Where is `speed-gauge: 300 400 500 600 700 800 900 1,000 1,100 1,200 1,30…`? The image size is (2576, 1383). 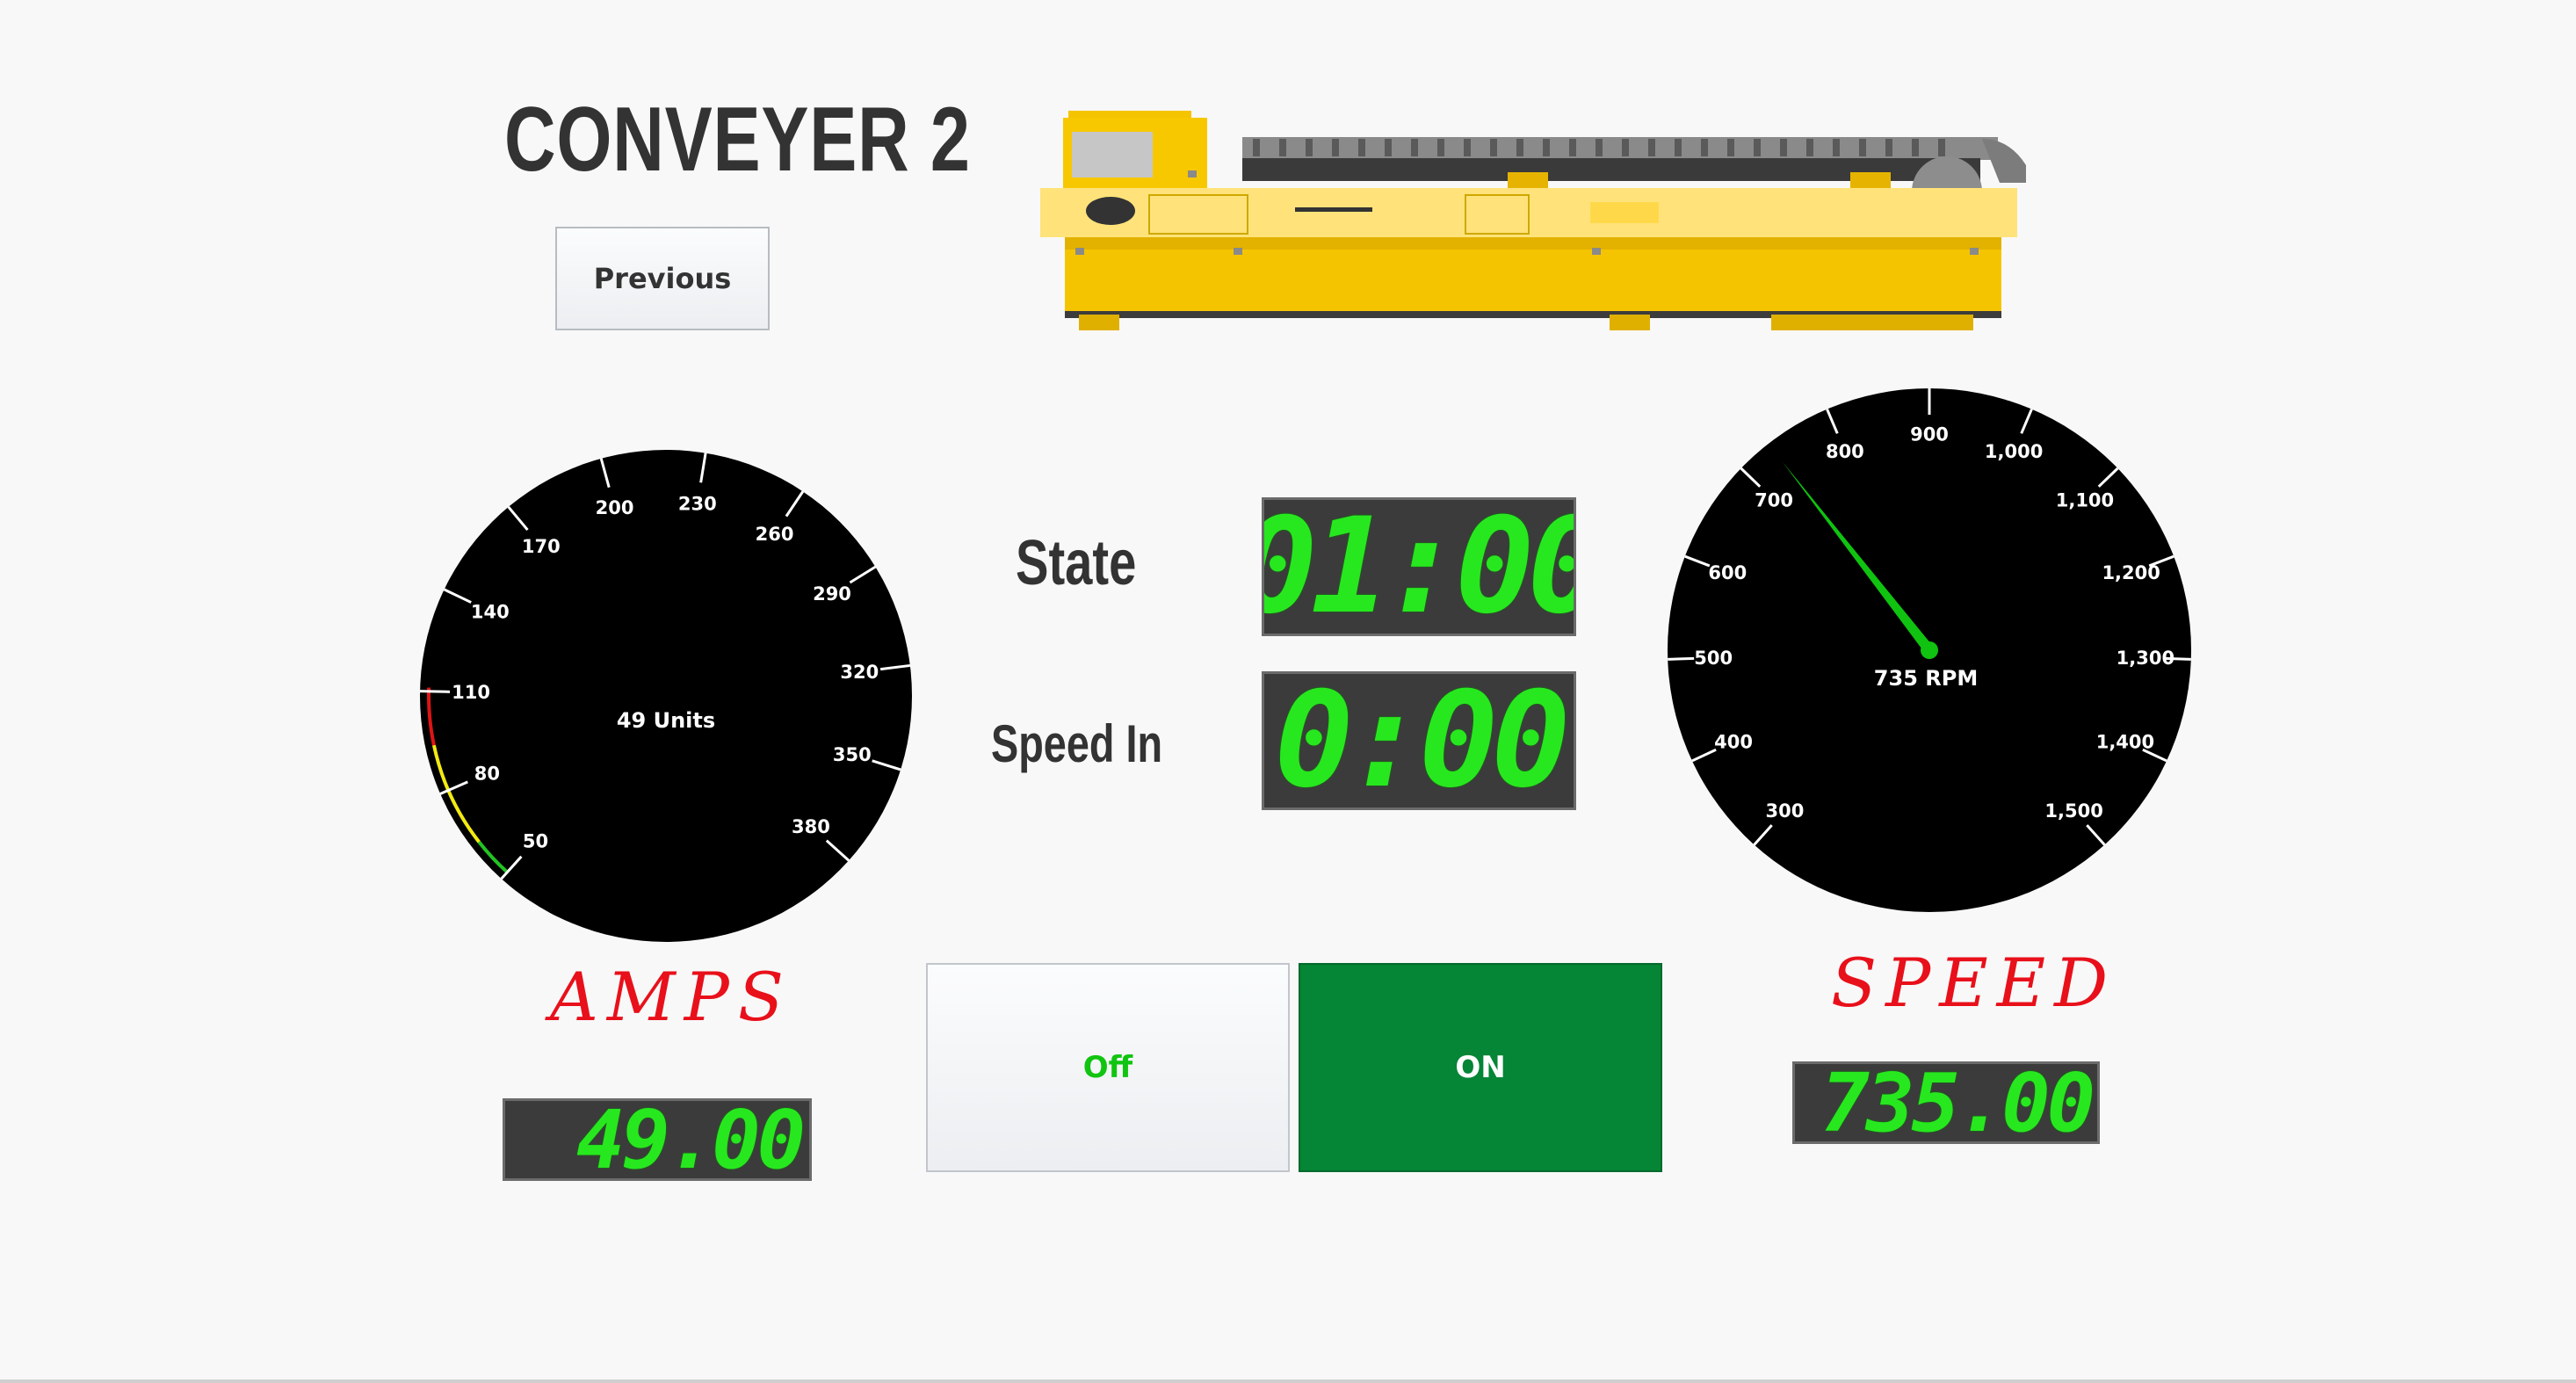 speed-gauge: 300 400 500 600 700 800 900 1,000 1,100 1,200 1,30… is located at coordinates (1929, 650).